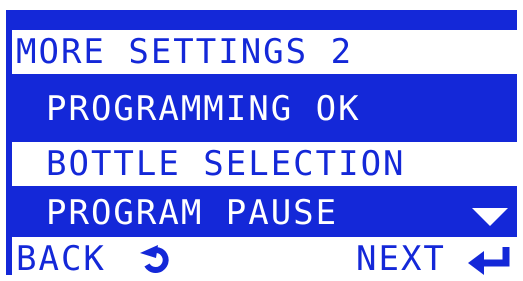 The height and width of the screenshot is (281, 523). I want to click on menu-title: MORE SETTINGS 2, so click(185, 52).